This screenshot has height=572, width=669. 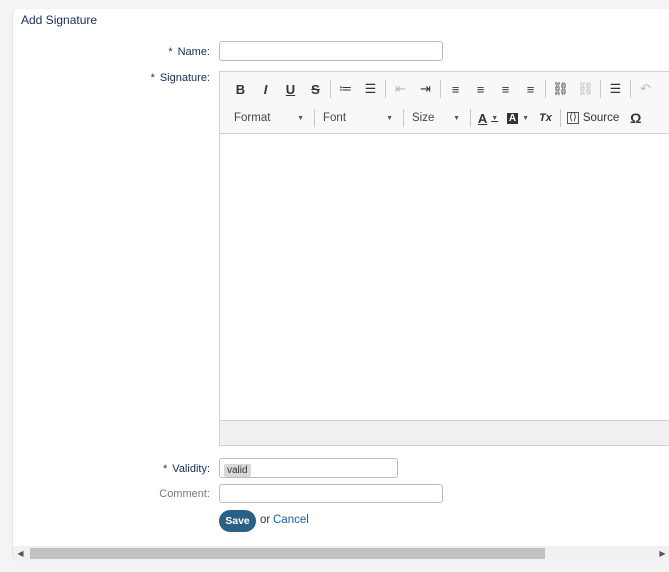 I want to click on name-label-row: * Name:, so click(x=189, y=52).